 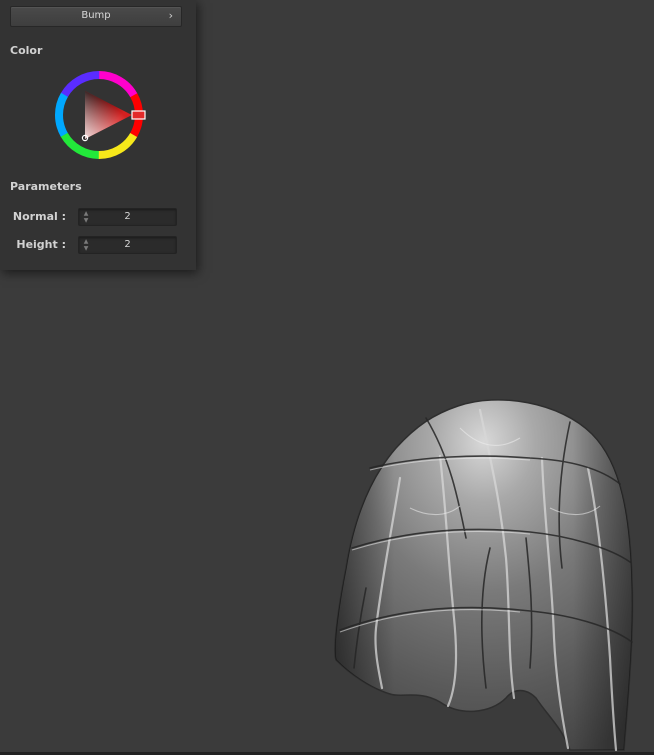 I want to click on height-spinbox: ▲ ▼ 2, so click(x=127, y=245).